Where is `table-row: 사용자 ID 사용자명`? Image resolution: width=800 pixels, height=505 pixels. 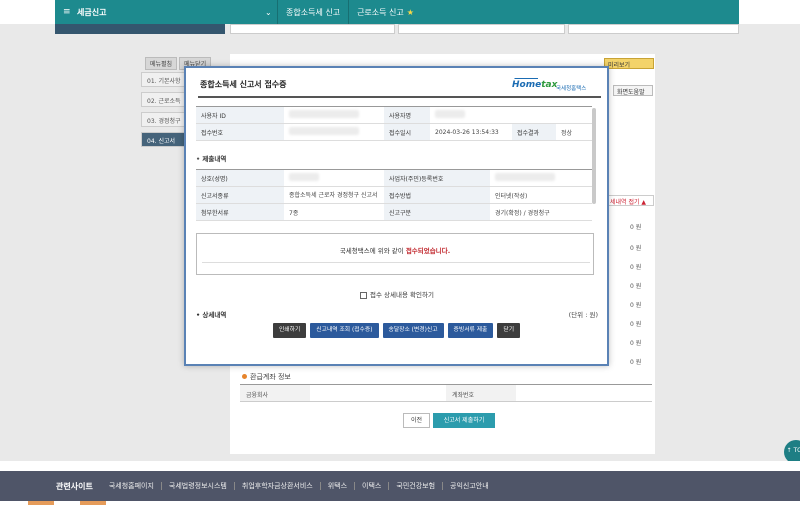 table-row: 사용자 ID 사용자명 is located at coordinates (394, 115).